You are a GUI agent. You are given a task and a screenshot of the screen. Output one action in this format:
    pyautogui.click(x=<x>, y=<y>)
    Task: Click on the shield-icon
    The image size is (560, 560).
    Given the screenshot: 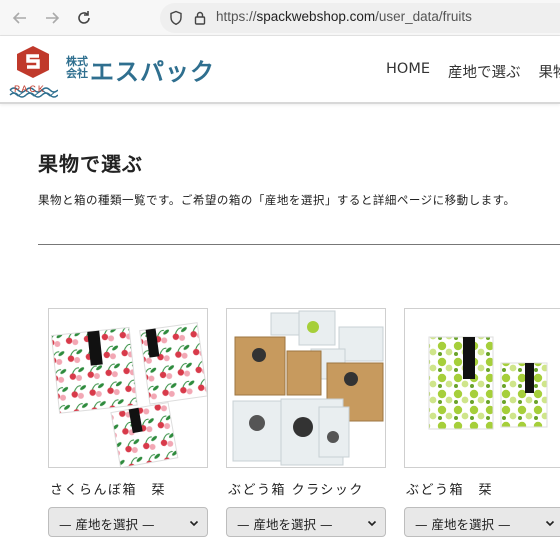 What is the action you would take?
    pyautogui.click(x=176, y=18)
    